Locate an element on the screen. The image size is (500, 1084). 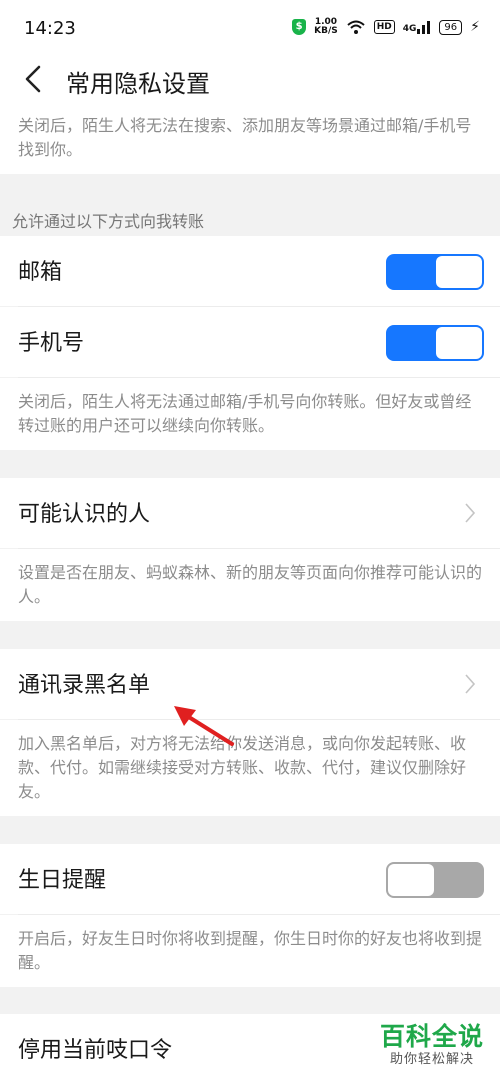
signal-type: 4G is located at coordinates (409, 29).